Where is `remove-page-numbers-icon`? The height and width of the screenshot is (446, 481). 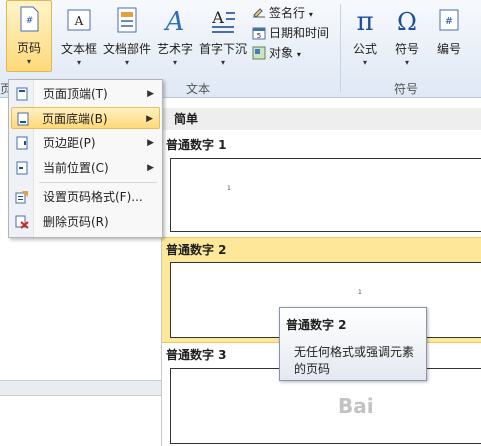
remove-page-numbers-icon is located at coordinates (22, 222).